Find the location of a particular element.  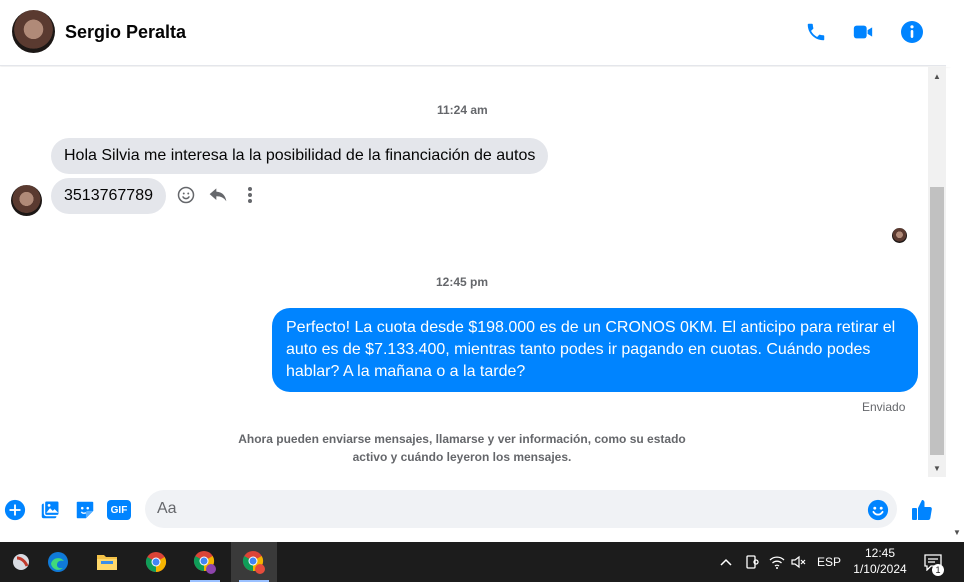

timestamp: 12:45 pm is located at coordinates (462, 282).